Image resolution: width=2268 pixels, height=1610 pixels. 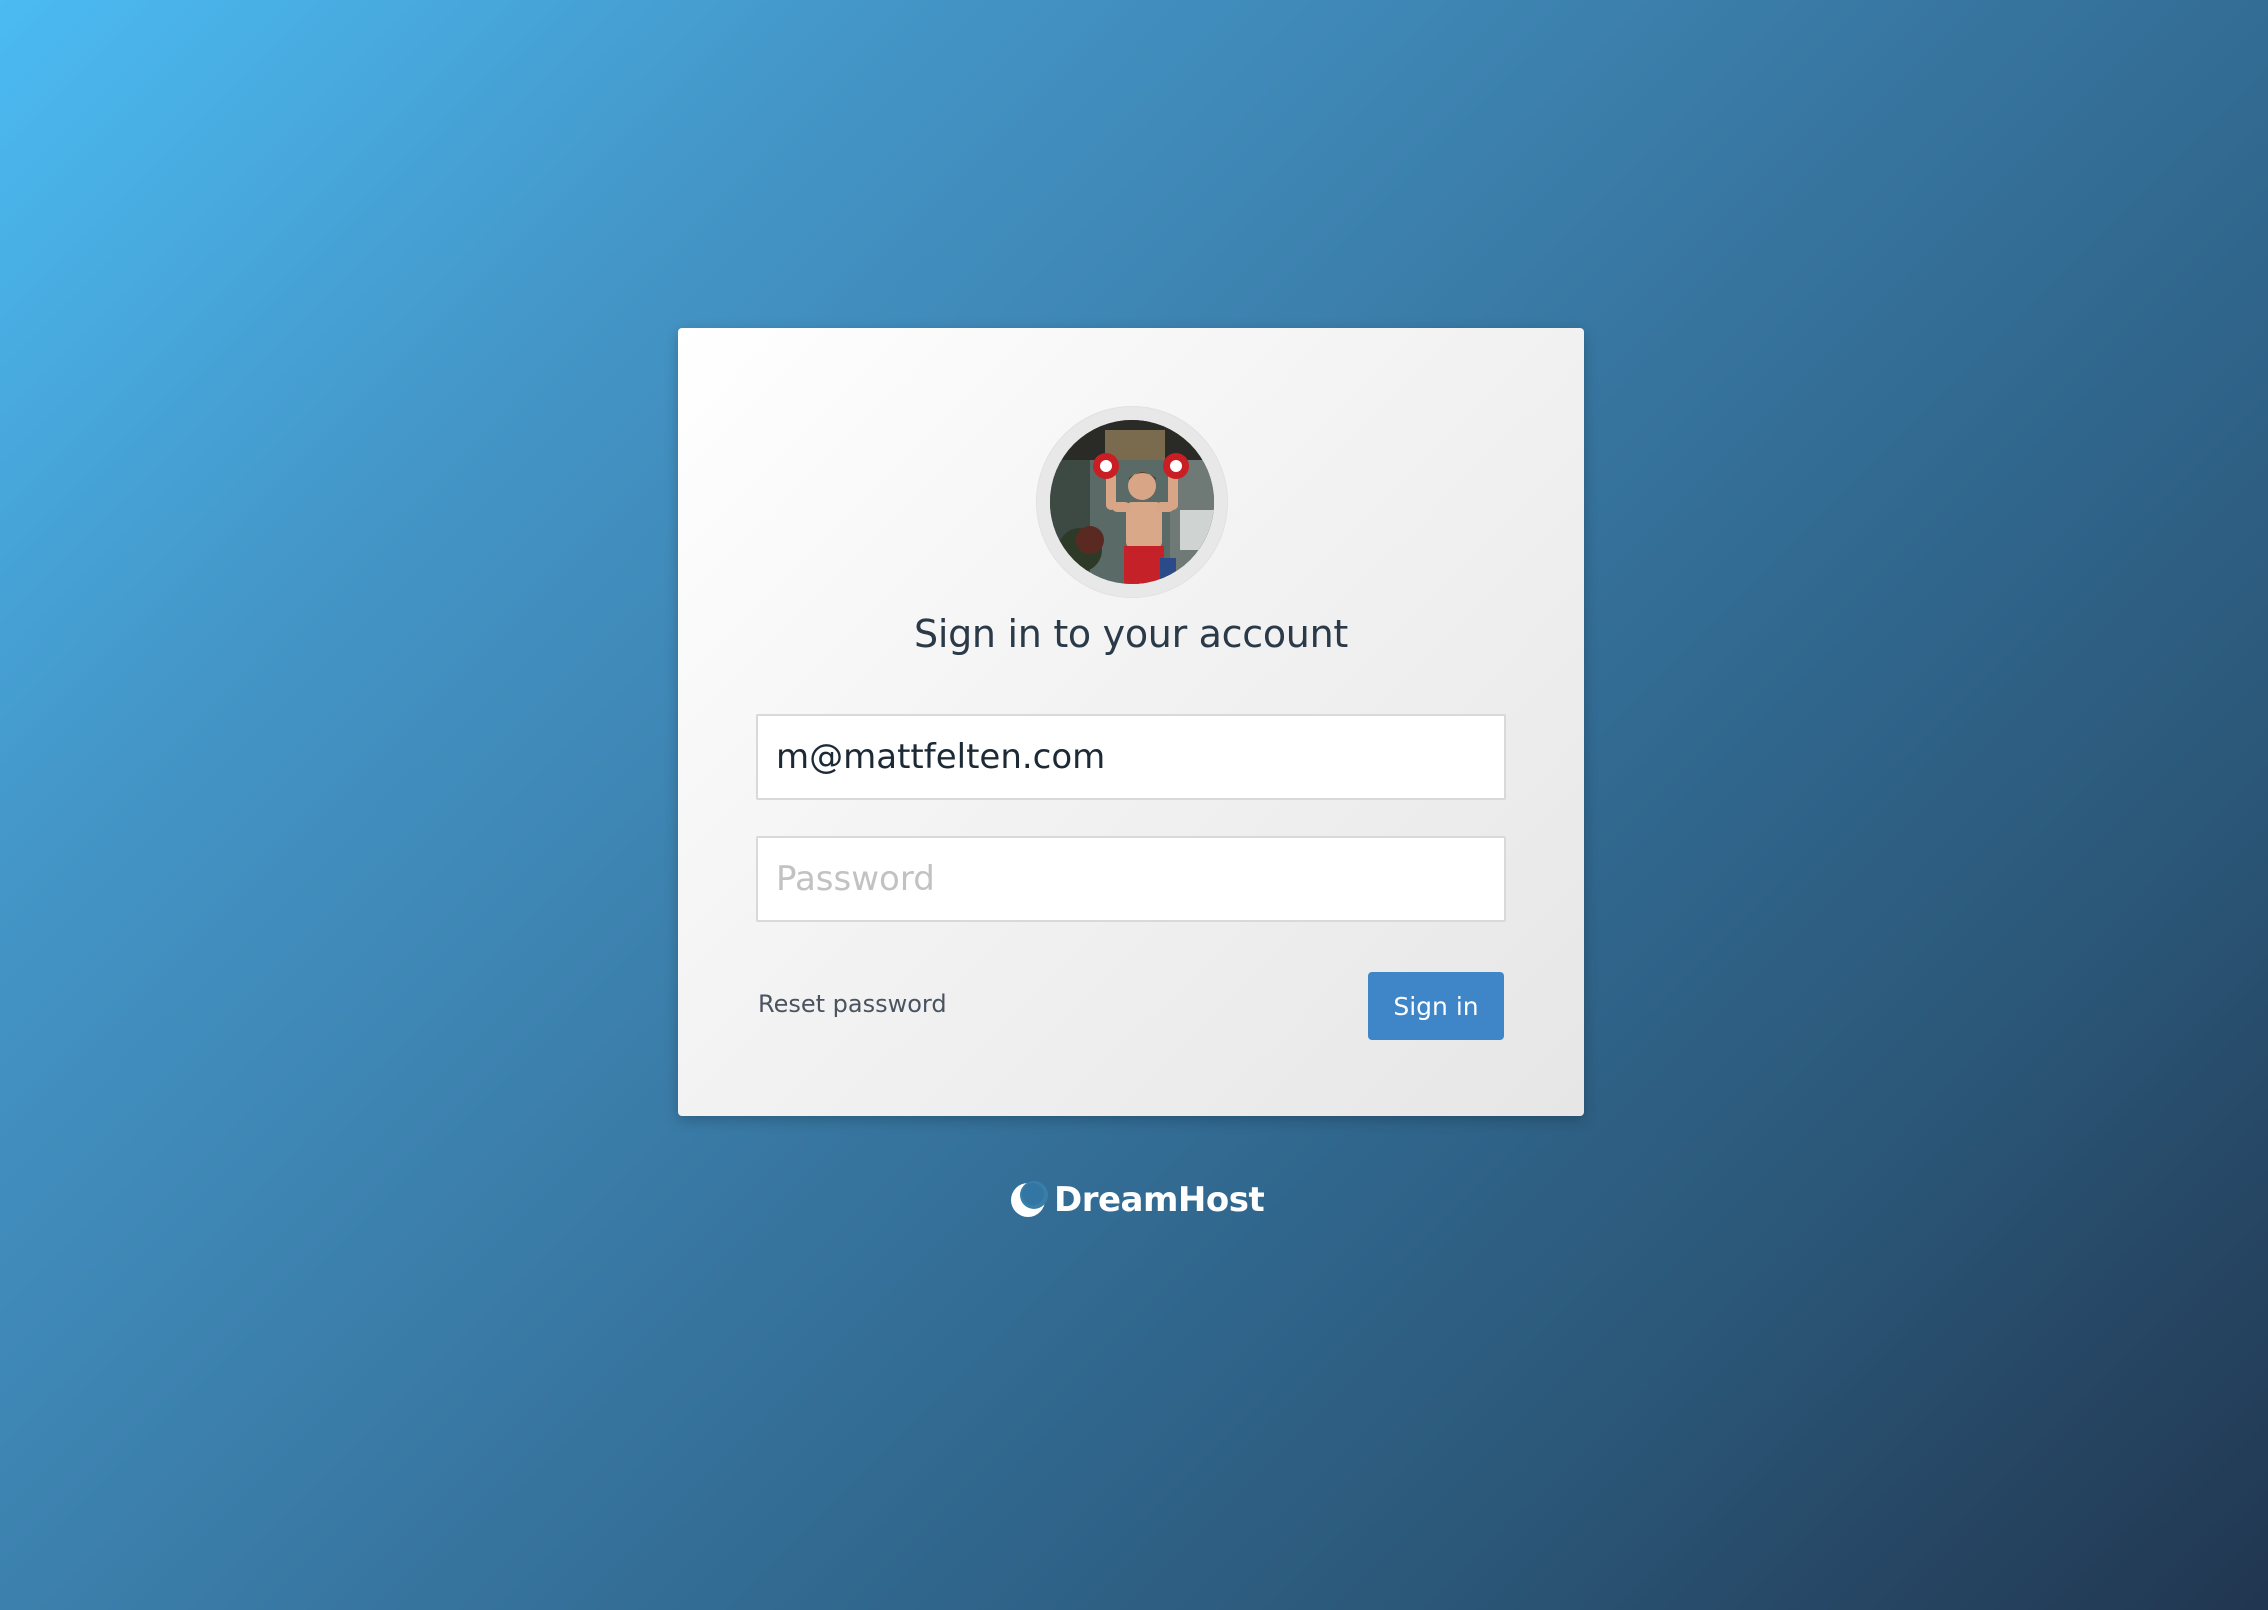 I want to click on dreamhost-logo: DreamHost, so click(x=1136, y=1200).